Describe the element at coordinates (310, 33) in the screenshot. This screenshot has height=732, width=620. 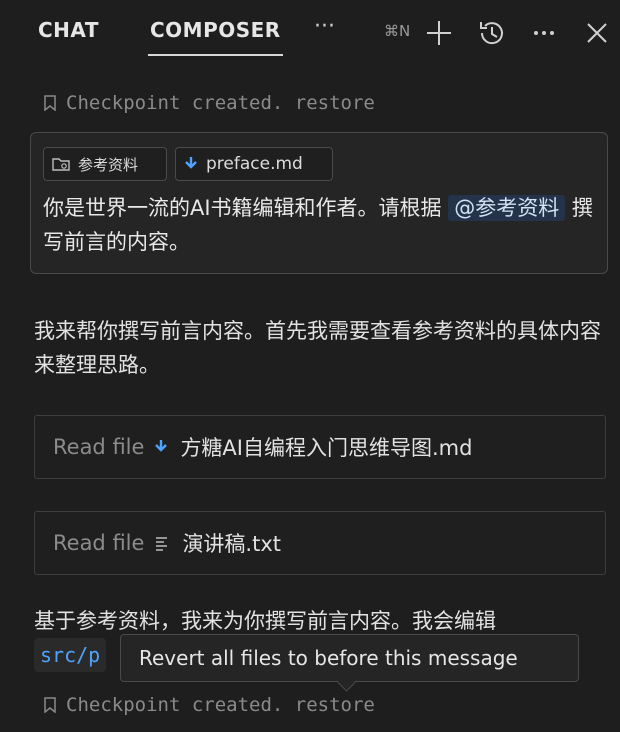
I see `composer-header: CHAT COMPOSER ··· ⌘N` at that location.